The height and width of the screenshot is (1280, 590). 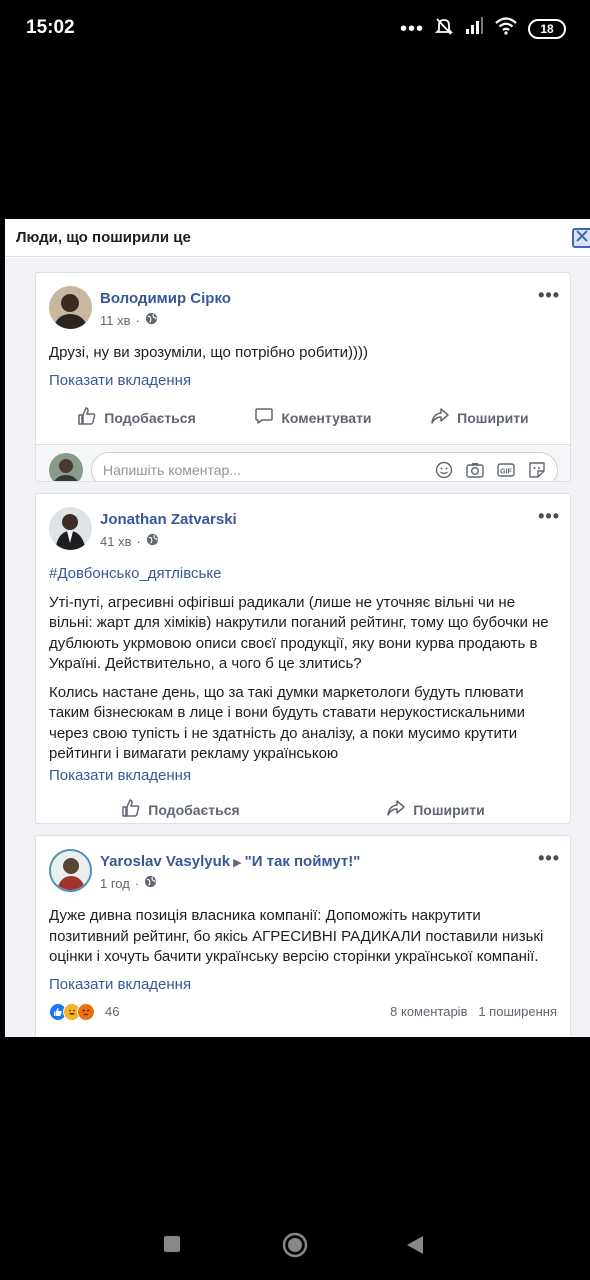 What do you see at coordinates (237, 863) in the screenshot?
I see `arrow-right-icon: ▶` at bounding box center [237, 863].